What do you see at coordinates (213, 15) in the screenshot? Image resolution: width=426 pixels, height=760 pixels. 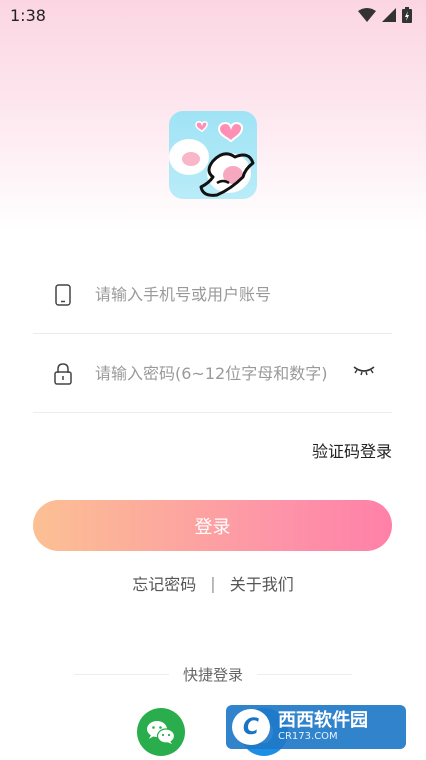 I see `status-bar: 1:38` at bounding box center [213, 15].